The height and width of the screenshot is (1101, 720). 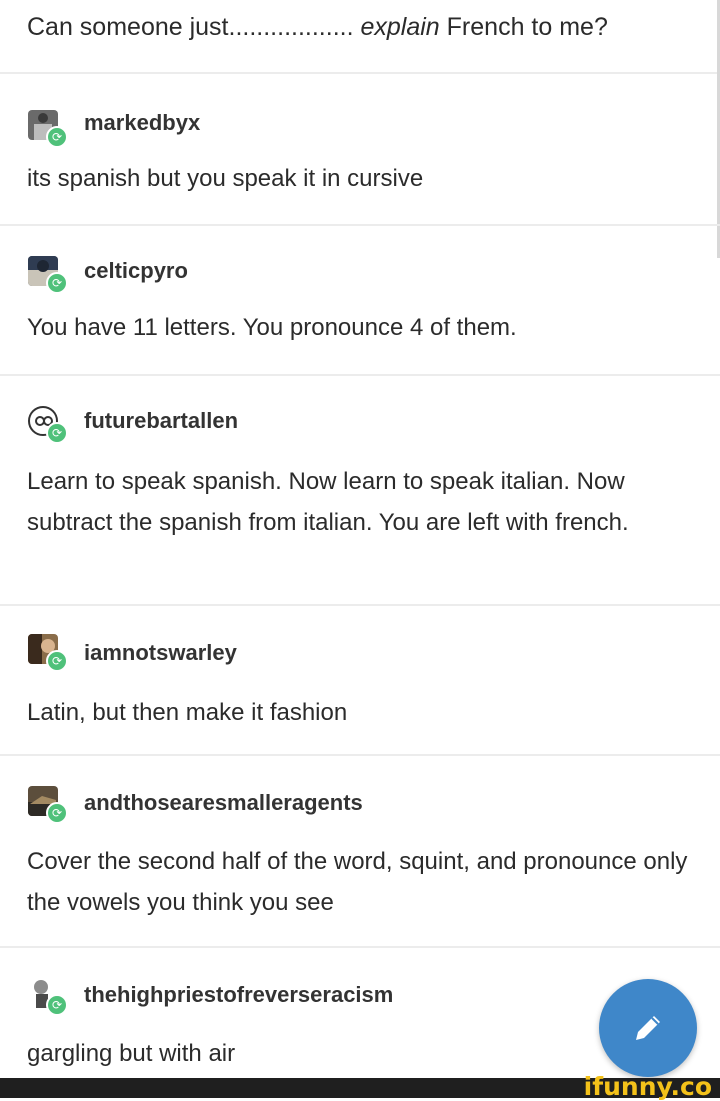 What do you see at coordinates (131, 1053) in the screenshot?
I see `comment-text: gargling but with air` at bounding box center [131, 1053].